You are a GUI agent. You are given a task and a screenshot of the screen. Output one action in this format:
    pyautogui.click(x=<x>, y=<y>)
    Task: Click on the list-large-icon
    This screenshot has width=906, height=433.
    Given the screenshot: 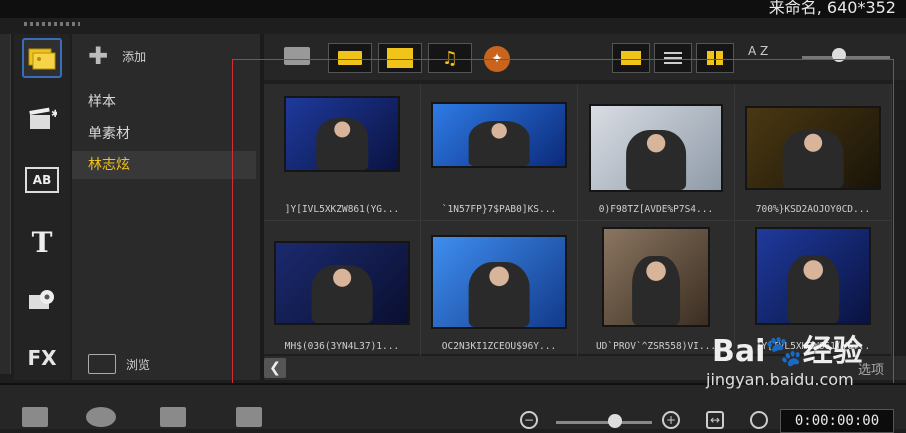 What is the action you would take?
    pyautogui.click(x=631, y=58)
    